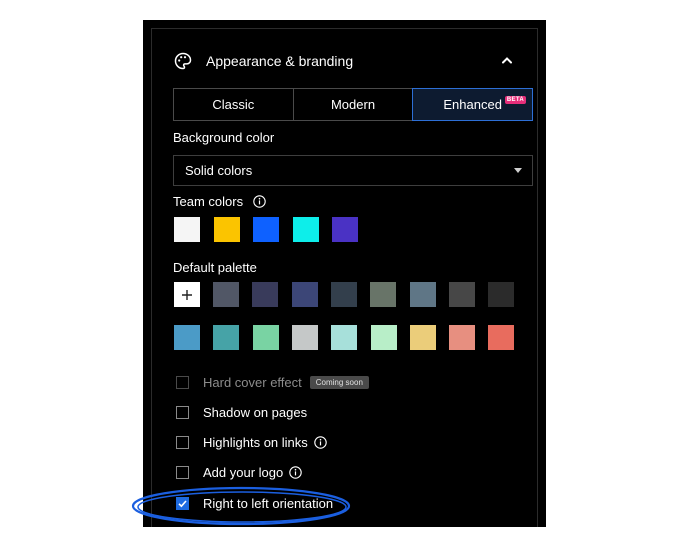 The image size is (688, 548). What do you see at coordinates (219, 170) in the screenshot?
I see `background-color-value: Solid colors` at bounding box center [219, 170].